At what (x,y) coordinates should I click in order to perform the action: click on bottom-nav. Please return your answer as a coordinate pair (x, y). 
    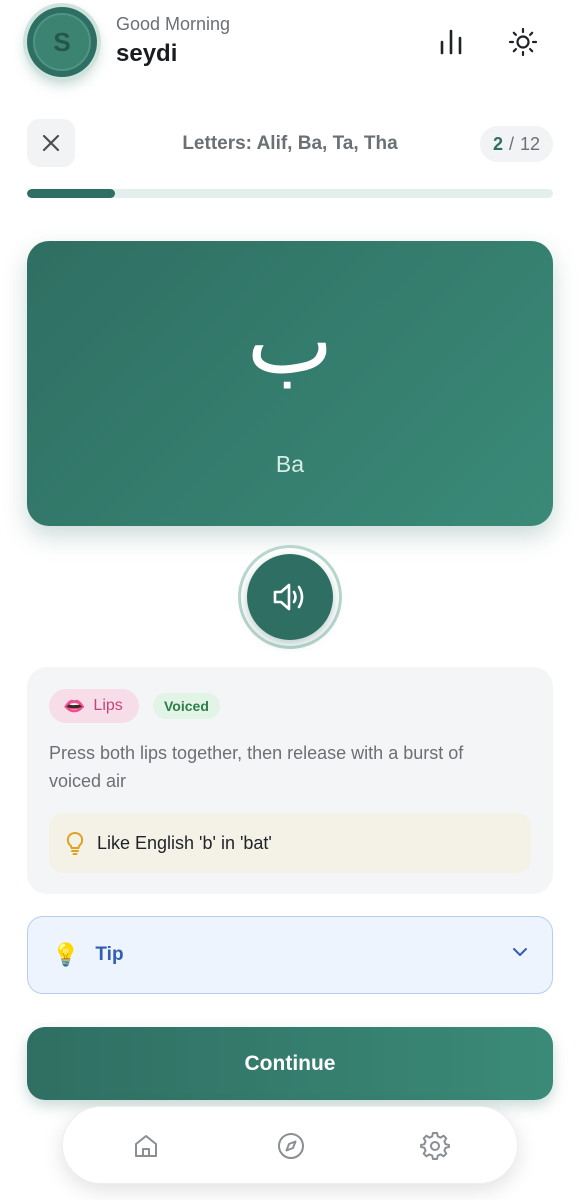
    Looking at the image, I should click on (290, 1145).